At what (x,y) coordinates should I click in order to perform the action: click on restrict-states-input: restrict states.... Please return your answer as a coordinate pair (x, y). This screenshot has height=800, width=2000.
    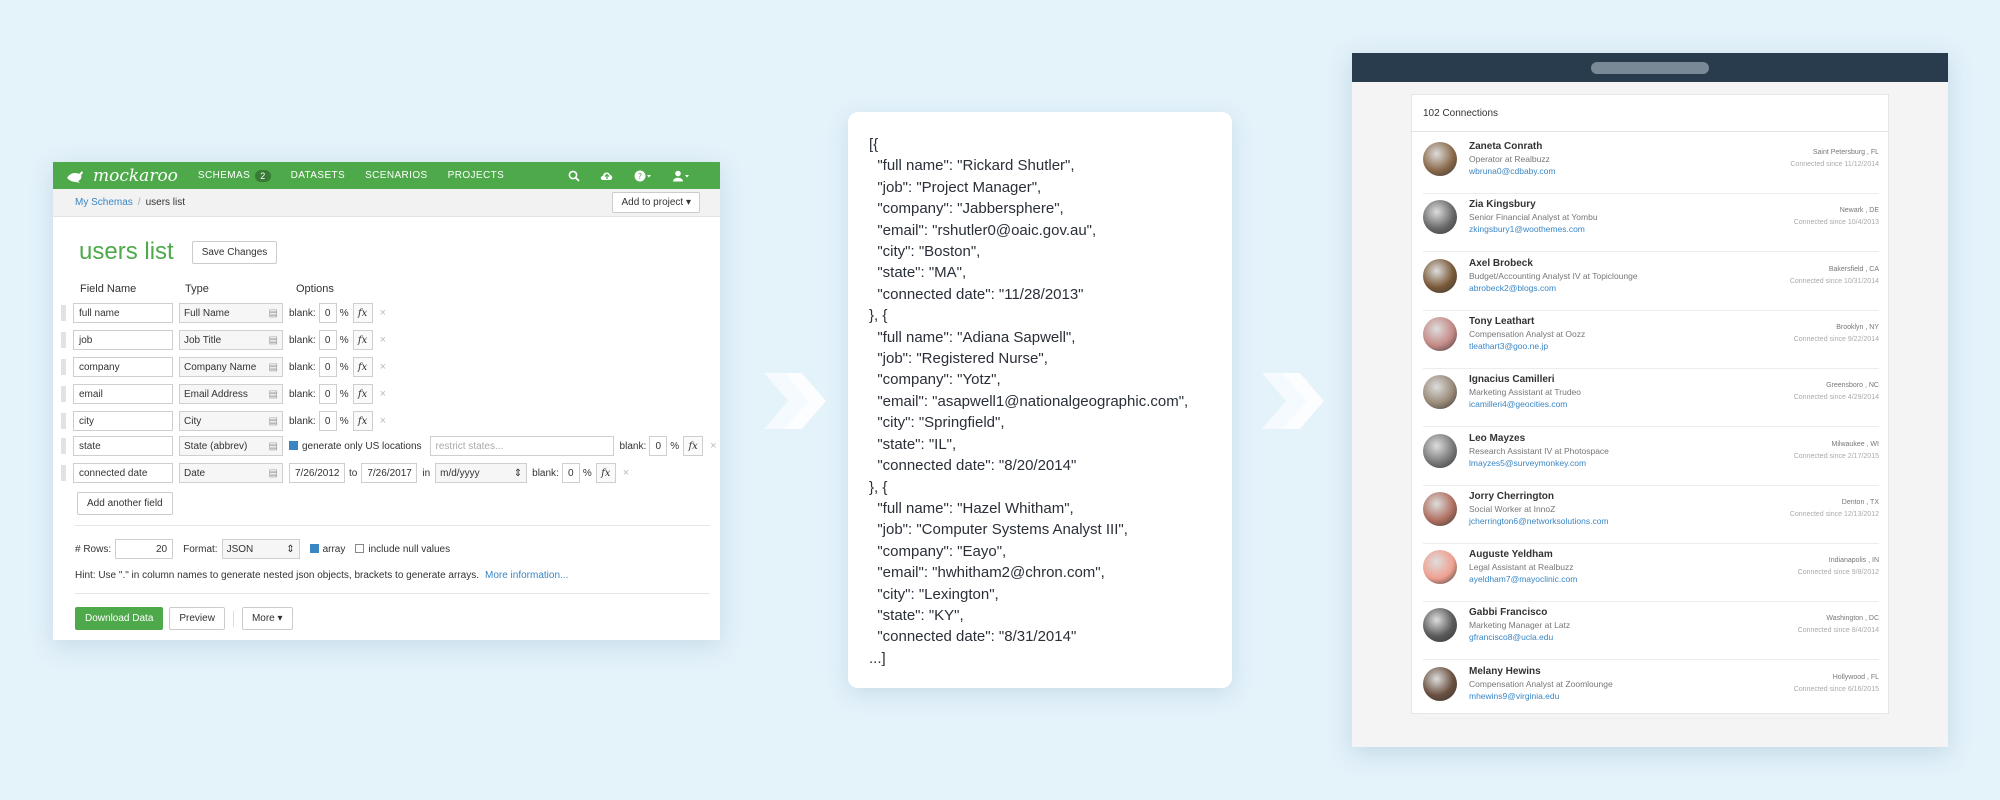
    Looking at the image, I should click on (521, 446).